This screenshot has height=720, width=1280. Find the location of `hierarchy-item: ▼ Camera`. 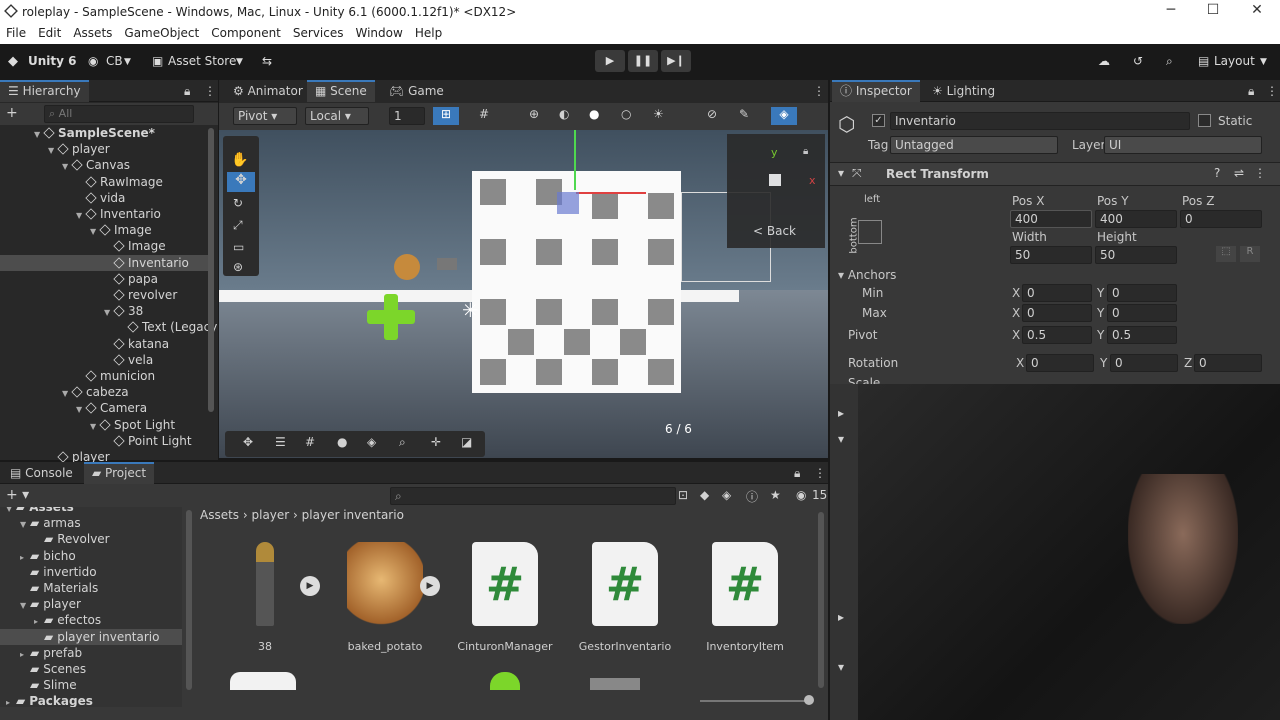

hierarchy-item: ▼ Camera is located at coordinates (104, 408).